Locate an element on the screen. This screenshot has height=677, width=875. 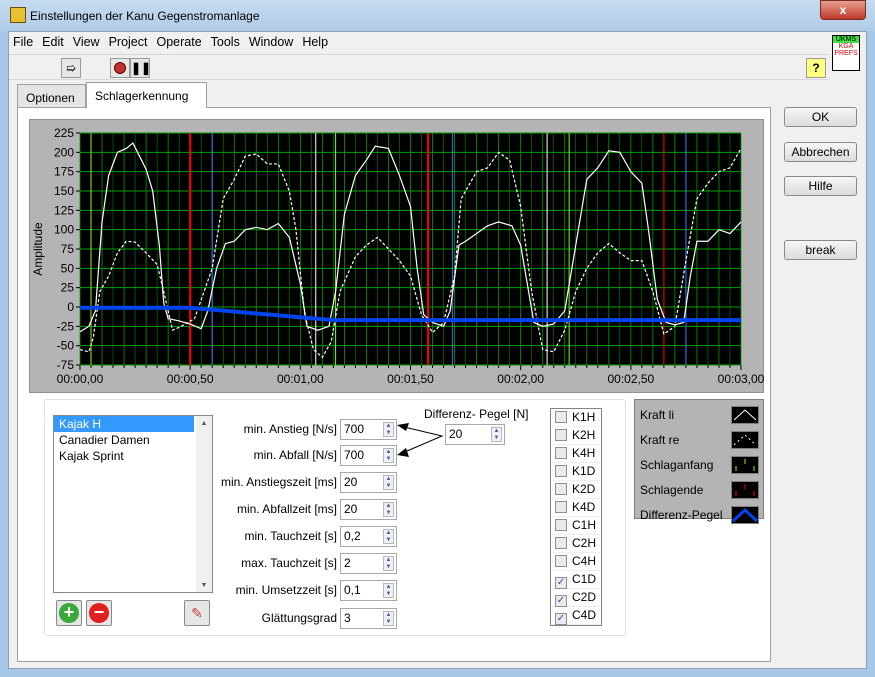
profile-list-item: Kajak H is located at coordinates (124, 424).